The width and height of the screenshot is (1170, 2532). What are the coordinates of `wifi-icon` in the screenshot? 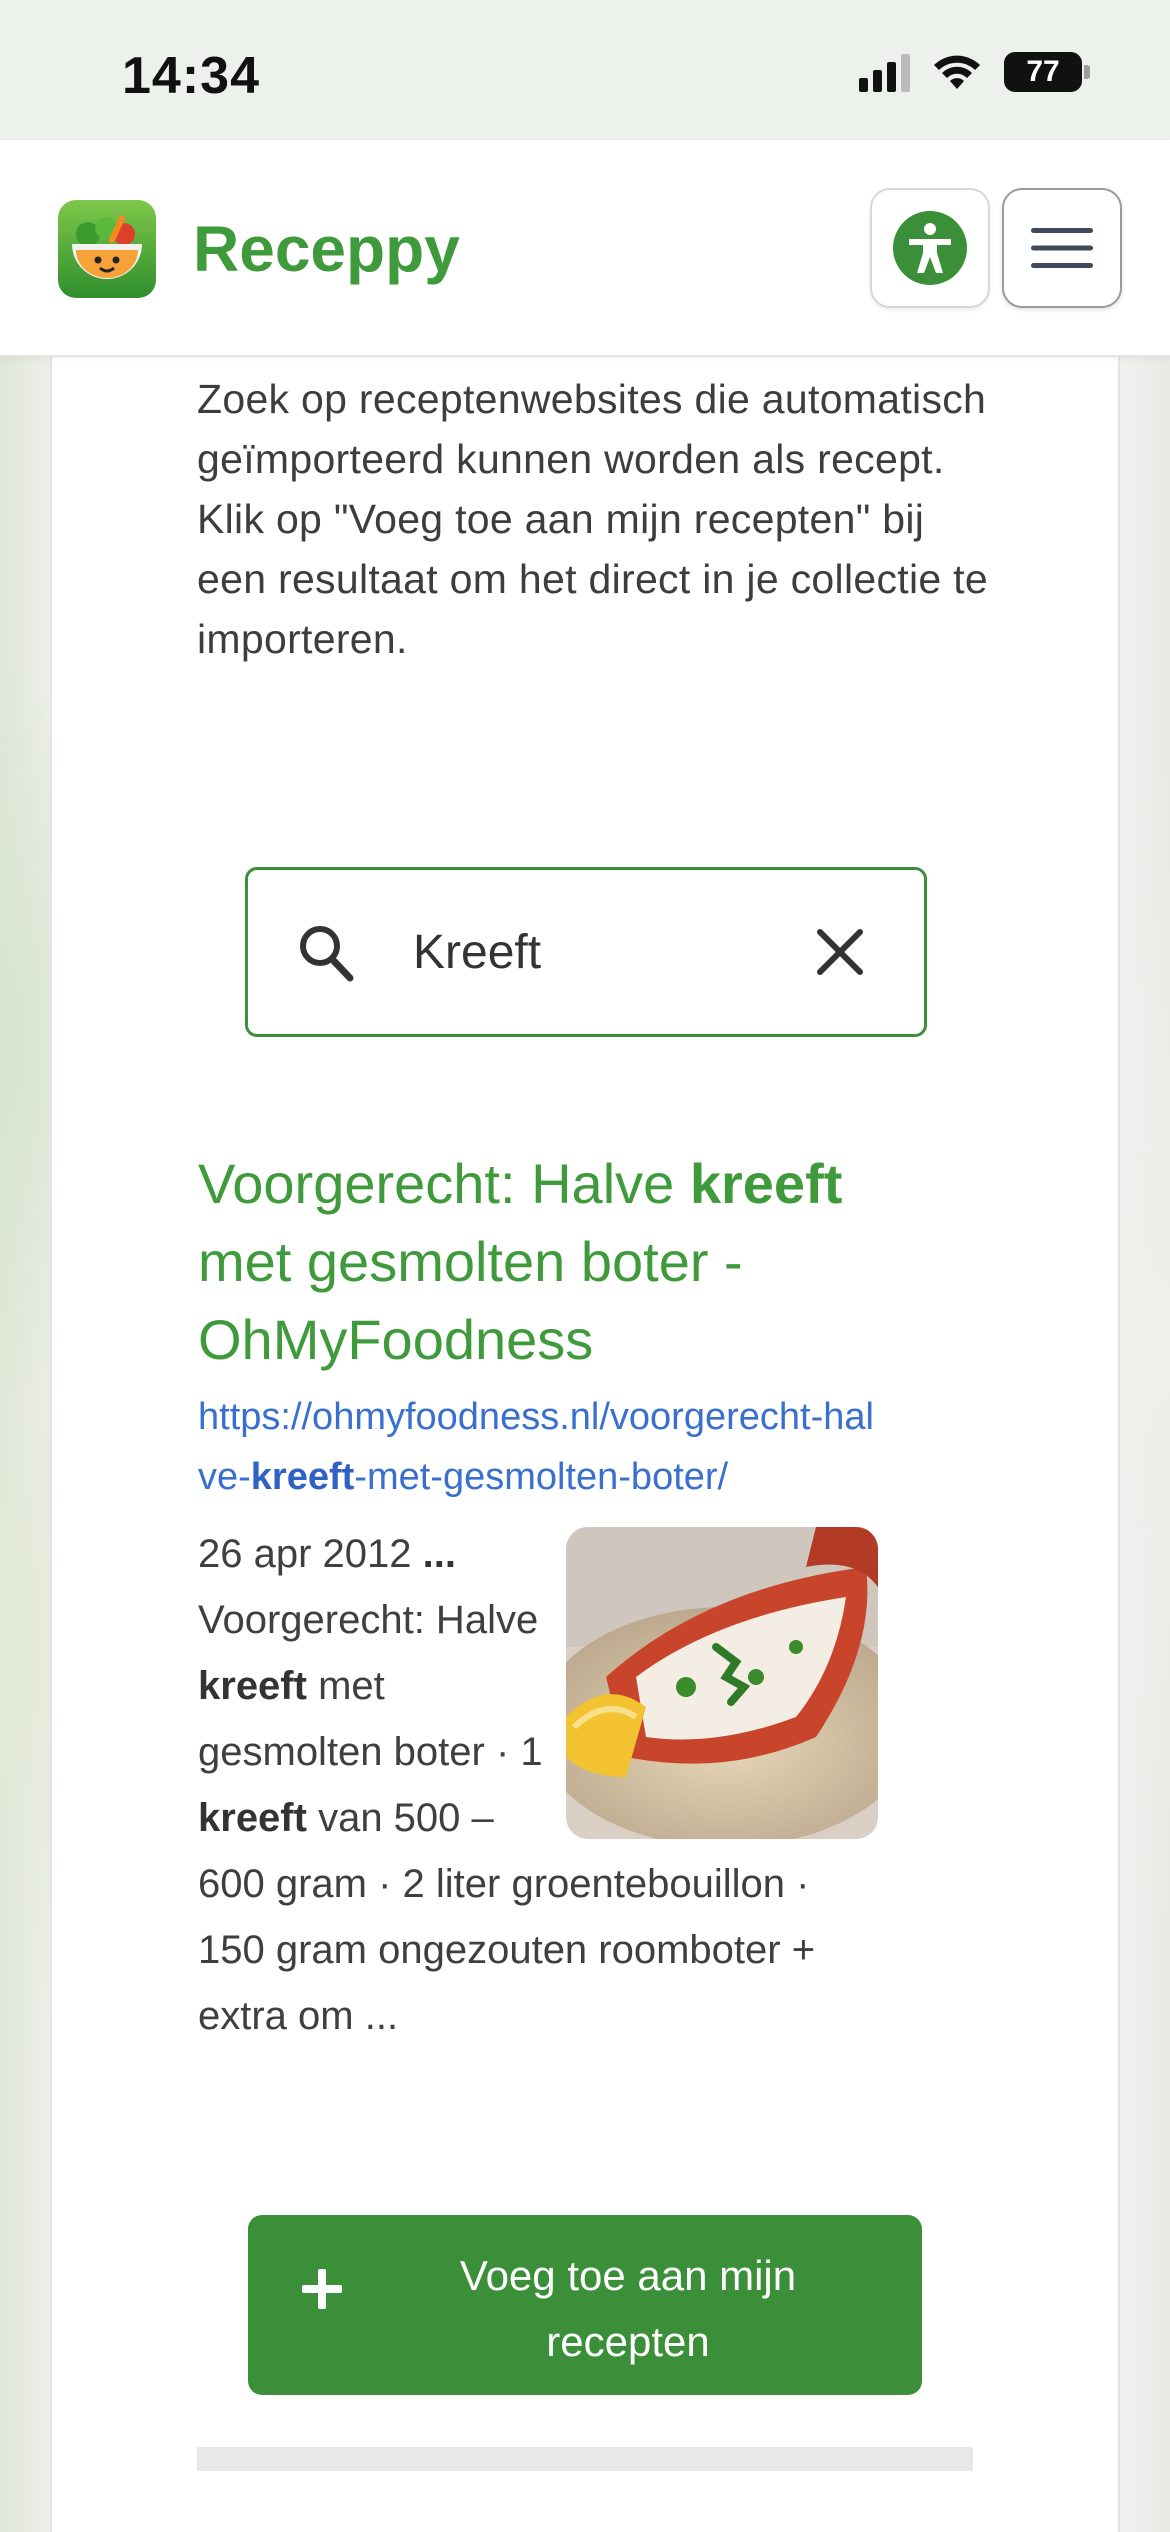 It's located at (957, 72).